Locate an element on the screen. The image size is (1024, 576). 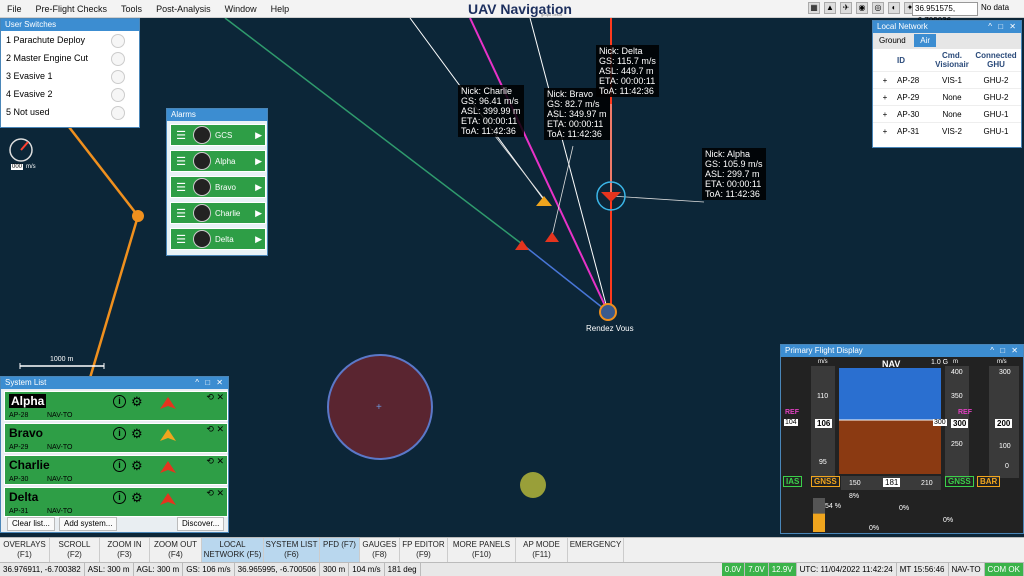
status-agl: AGL: 300 m is located at coordinates (159, 569).